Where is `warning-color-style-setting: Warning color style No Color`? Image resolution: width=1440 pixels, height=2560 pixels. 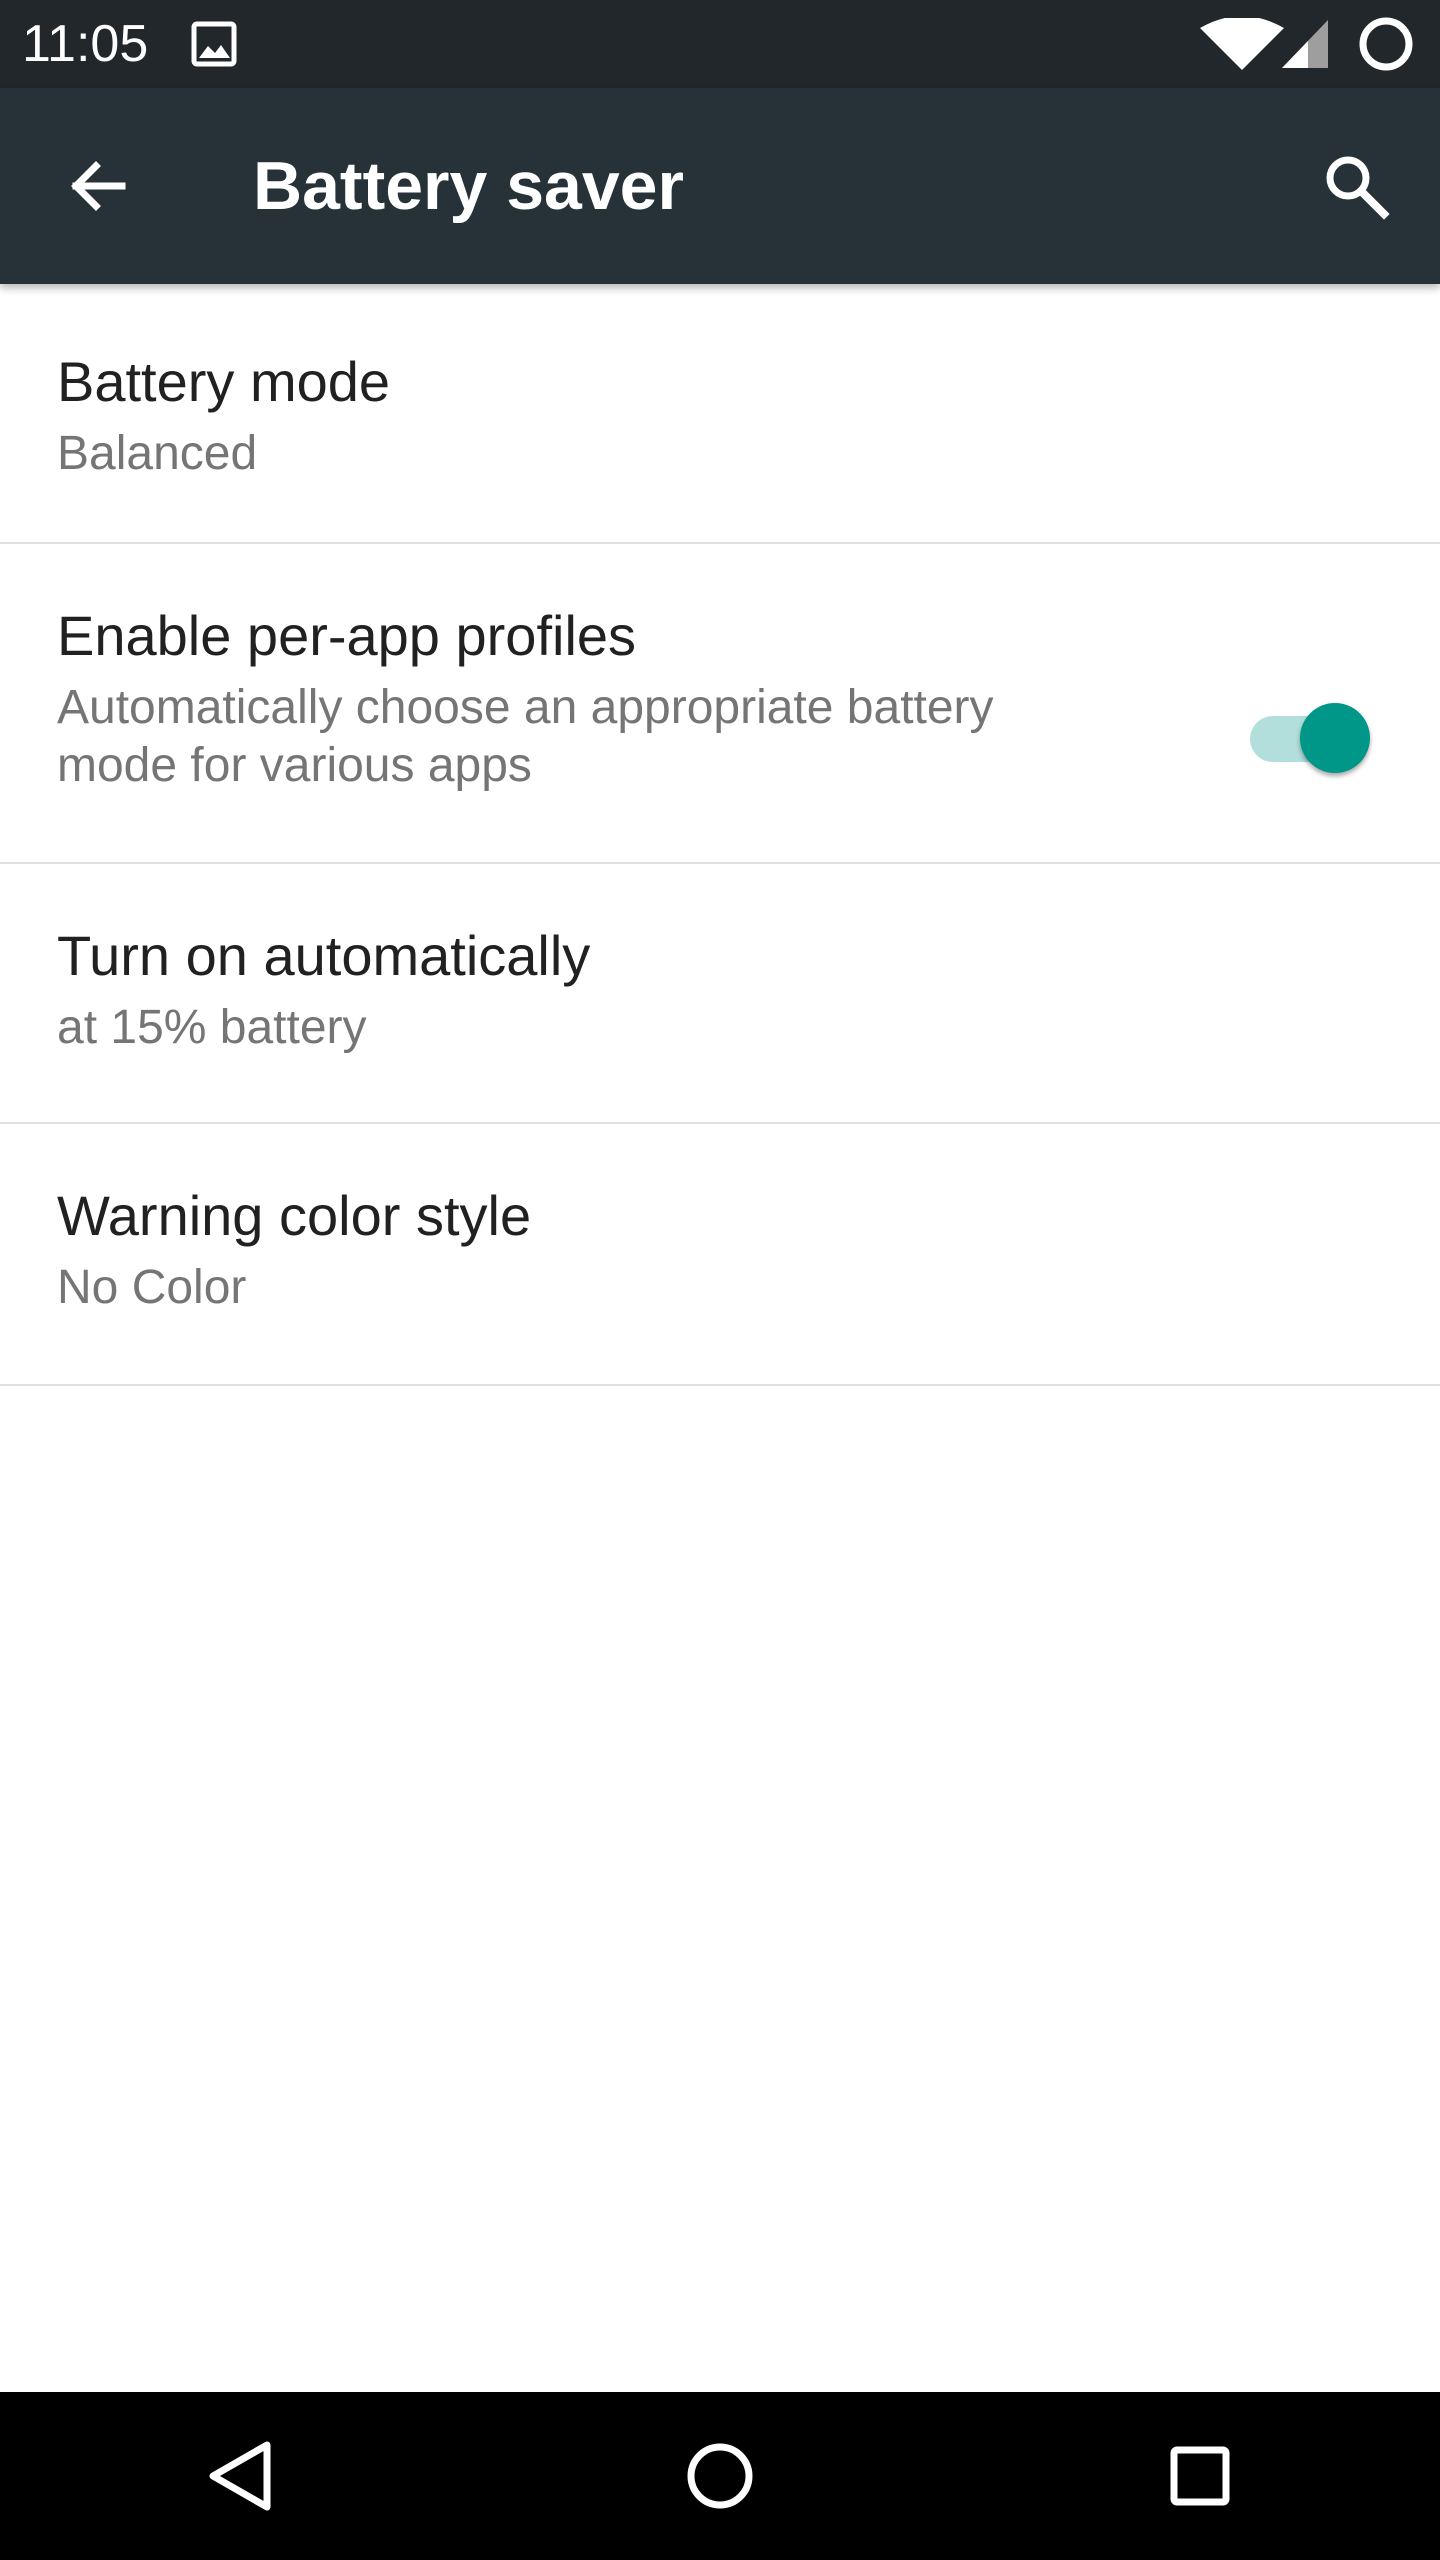 warning-color-style-setting: Warning color style No Color is located at coordinates (720, 1255).